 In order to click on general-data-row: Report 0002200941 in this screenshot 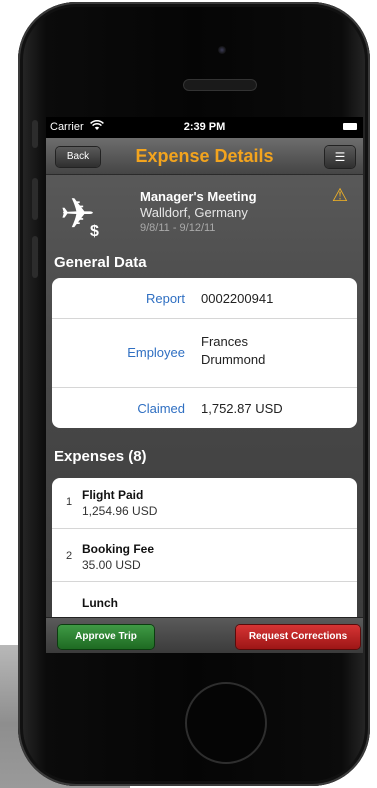, I will do `click(204, 298)`.